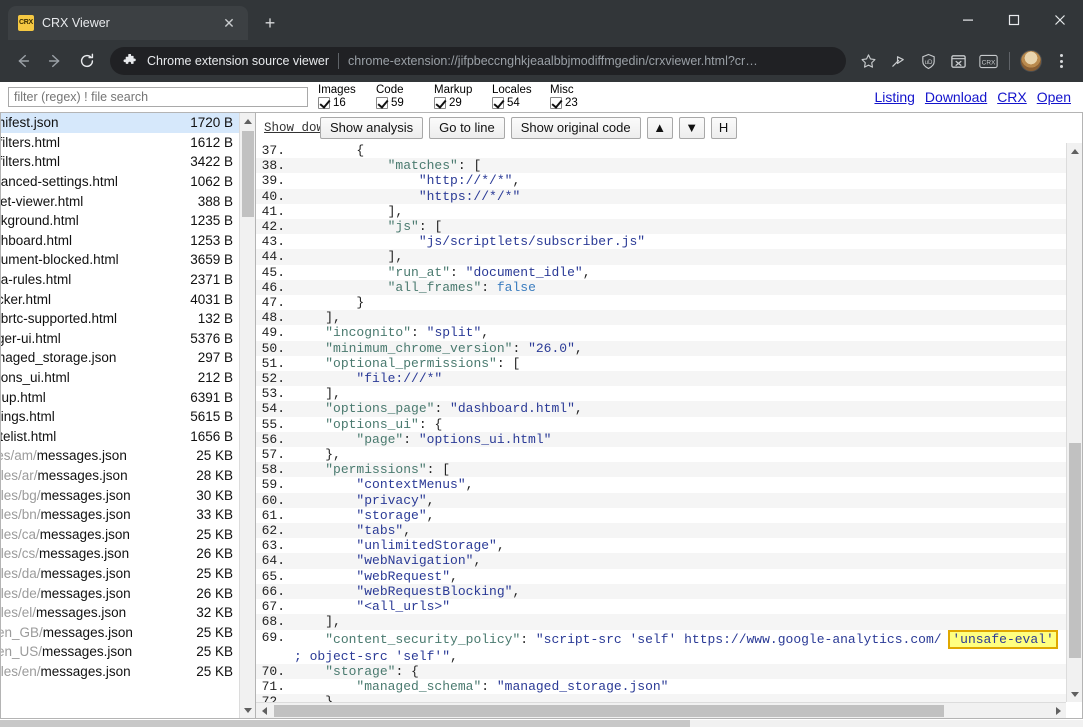  Describe the element at coordinates (120, 613) in the screenshot. I see `file-list-item: ocales/el/messages.json32 KB` at that location.